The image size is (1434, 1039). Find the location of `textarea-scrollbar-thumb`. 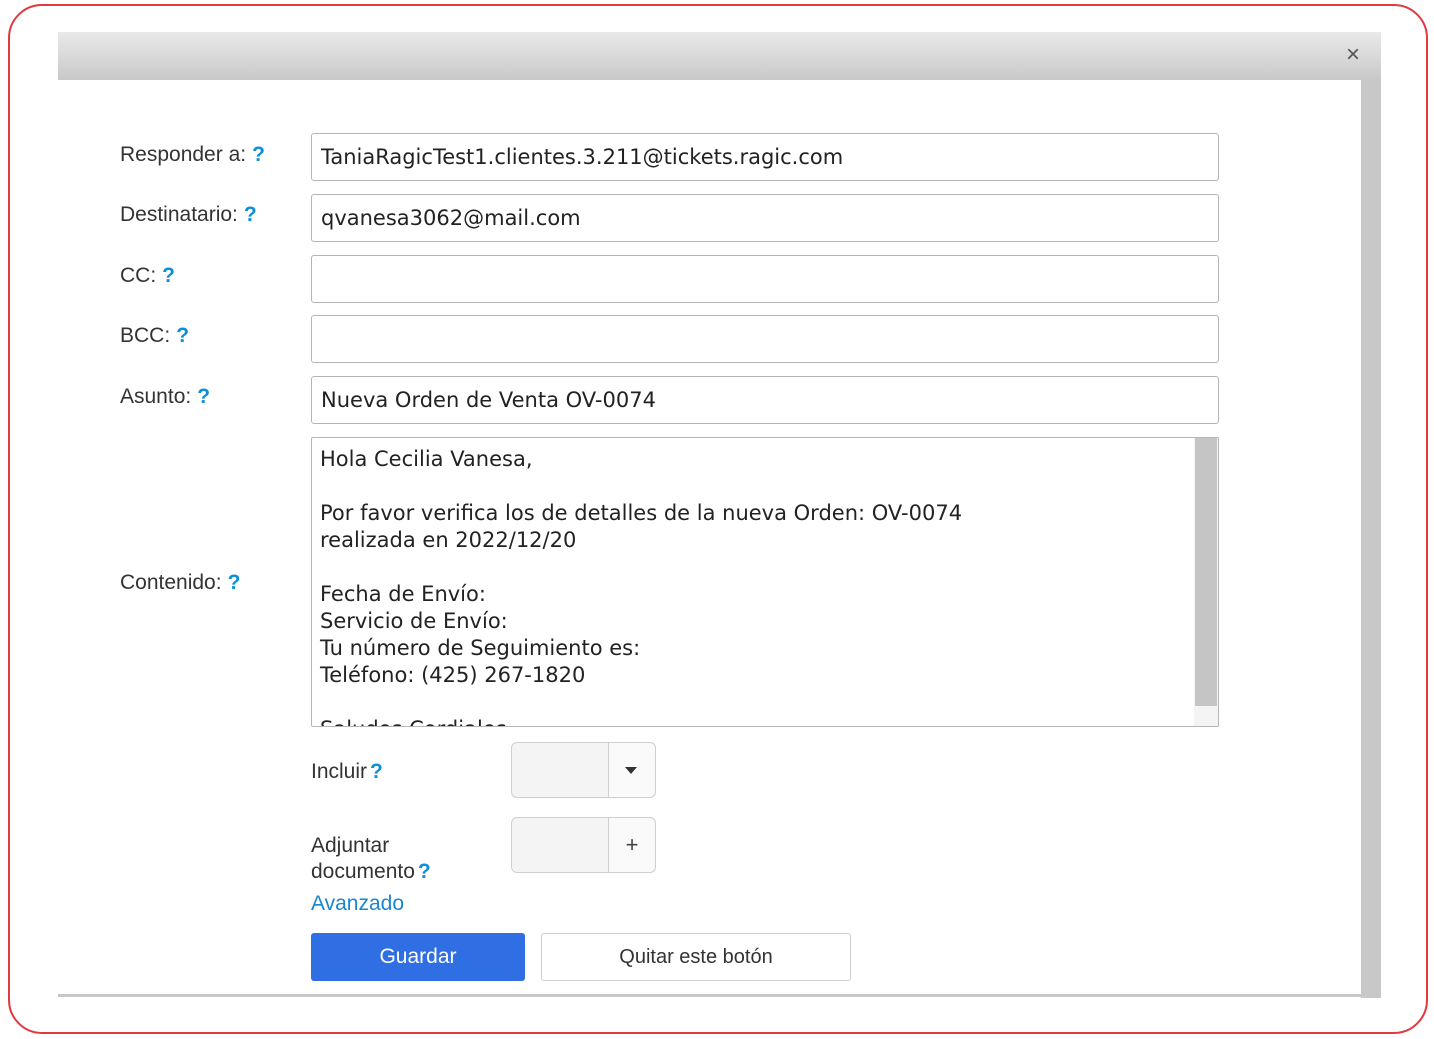

textarea-scrollbar-thumb is located at coordinates (1206, 572).